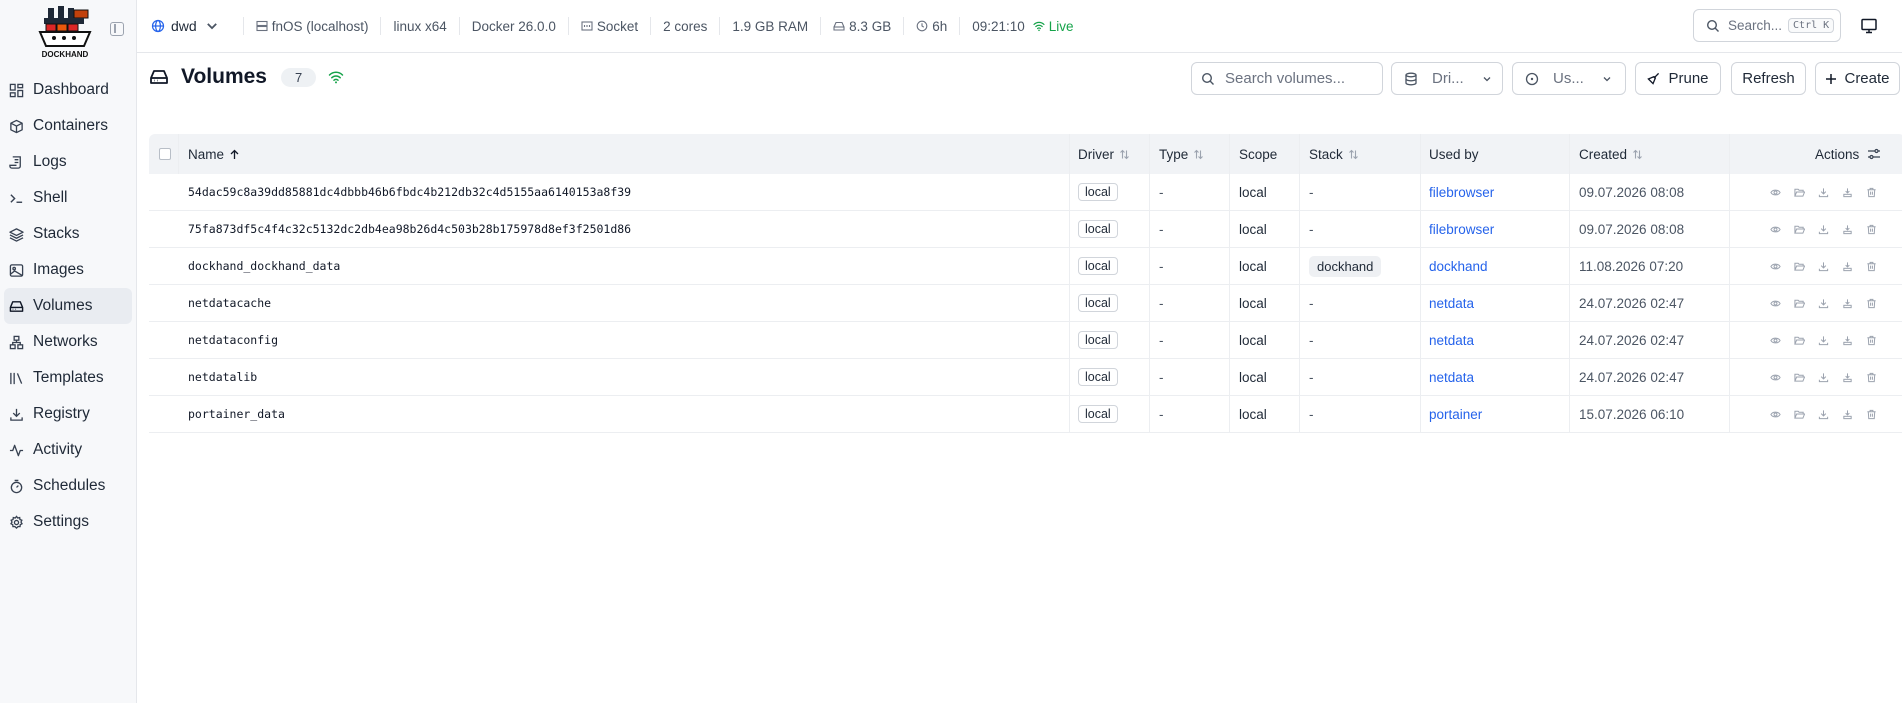 Image resolution: width=1902 pixels, height=703 pixels. What do you see at coordinates (1455, 414) in the screenshot?
I see `used-by-link: portainer` at bounding box center [1455, 414].